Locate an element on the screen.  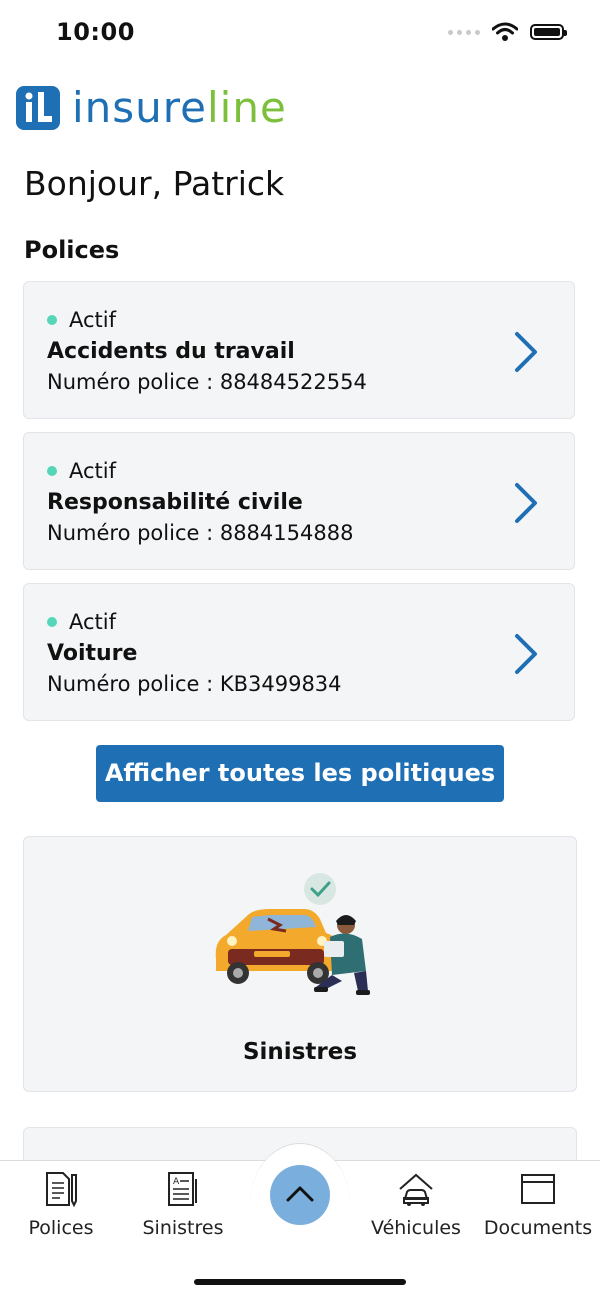
logo-mark-icon is located at coordinates (38, 108).